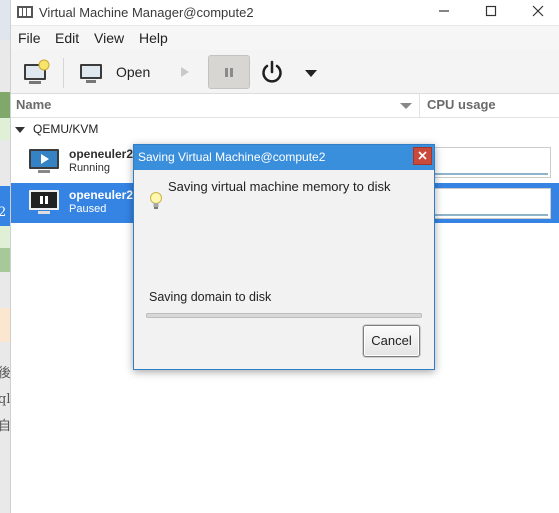  What do you see at coordinates (153, 38) in the screenshot?
I see `menu-help: Help` at bounding box center [153, 38].